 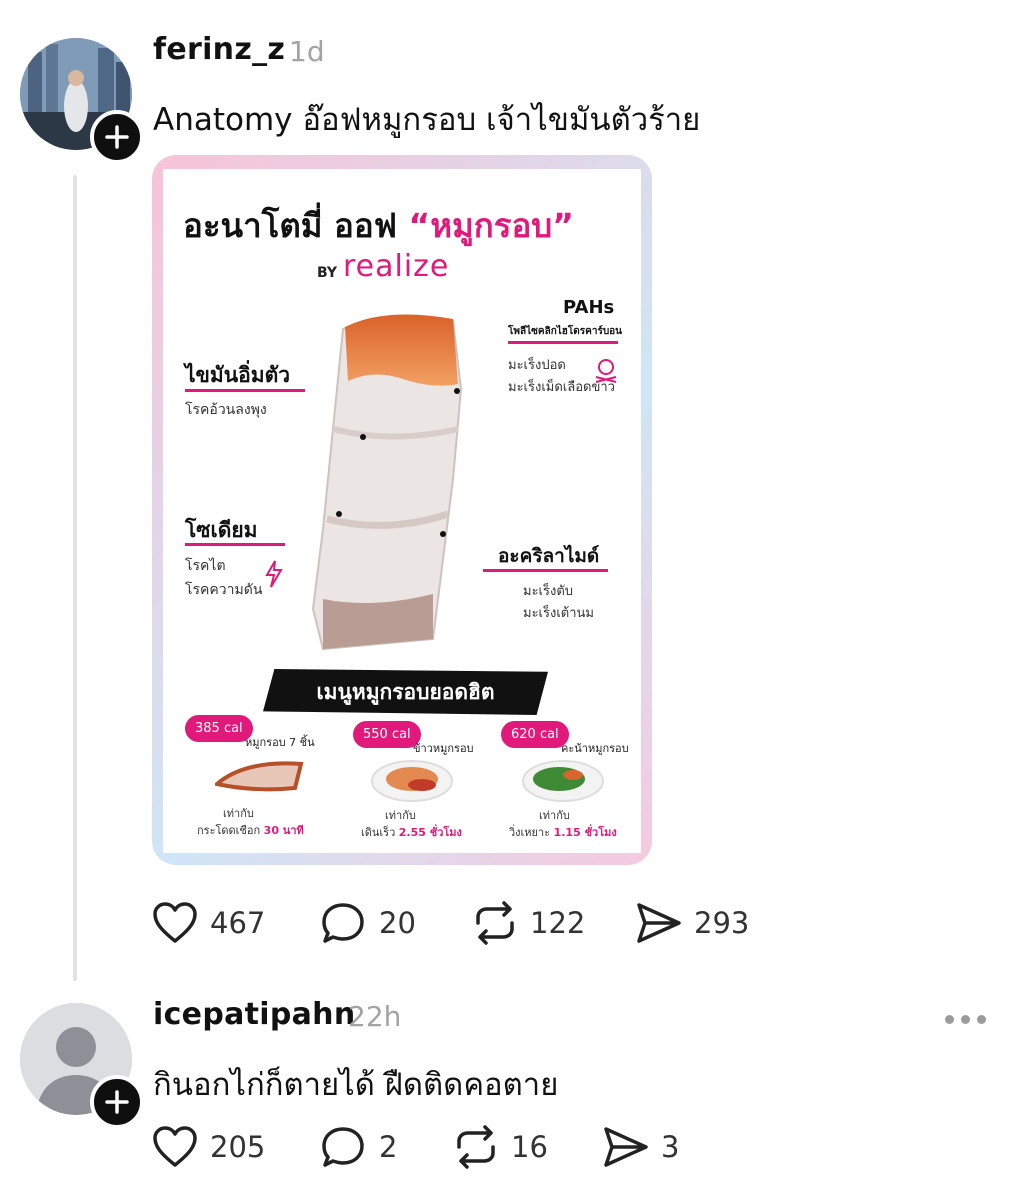 I want to click on like-count: 467, so click(x=238, y=923).